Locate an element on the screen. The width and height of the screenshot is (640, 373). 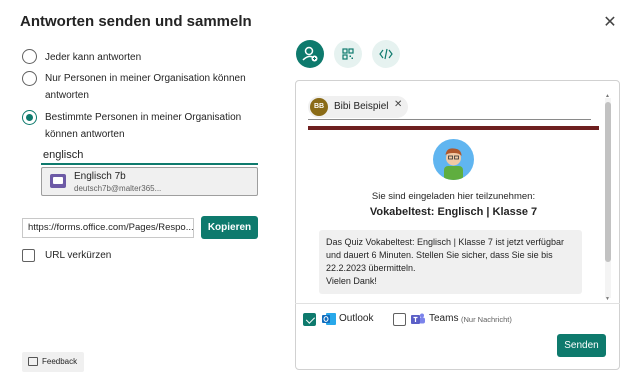
tab-invite-people is located at coordinates (310, 54).